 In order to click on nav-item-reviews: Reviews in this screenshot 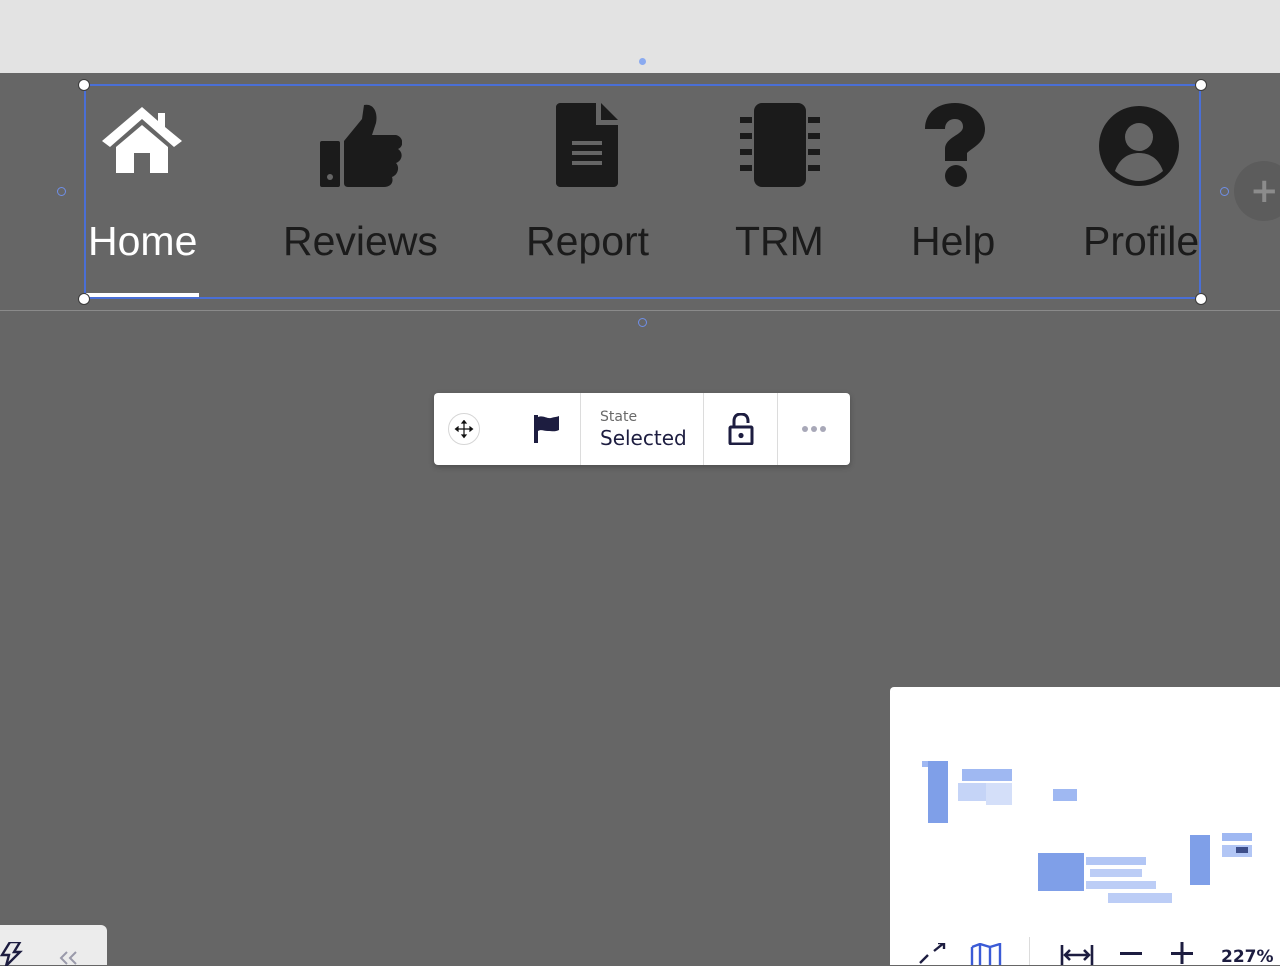, I will do `click(360, 191)`.